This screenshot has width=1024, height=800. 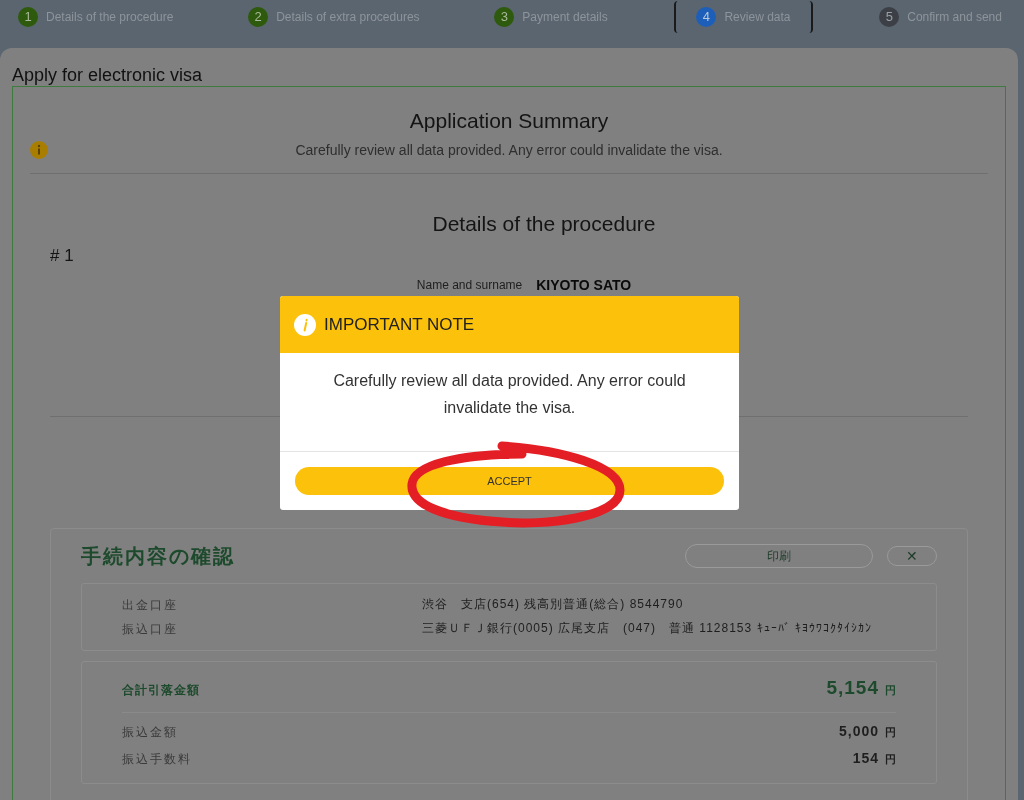 What do you see at coordinates (108, 75) in the screenshot?
I see `page-title: Apply for electronic visa` at bounding box center [108, 75].